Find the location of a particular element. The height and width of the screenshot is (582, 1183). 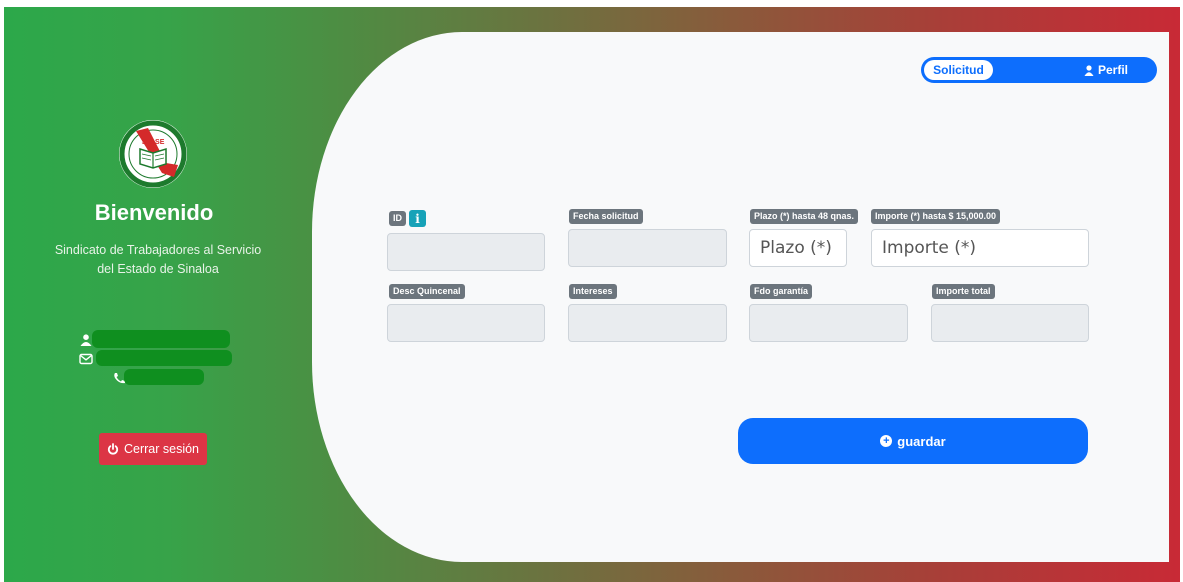

id-label: ID is located at coordinates (397, 218).